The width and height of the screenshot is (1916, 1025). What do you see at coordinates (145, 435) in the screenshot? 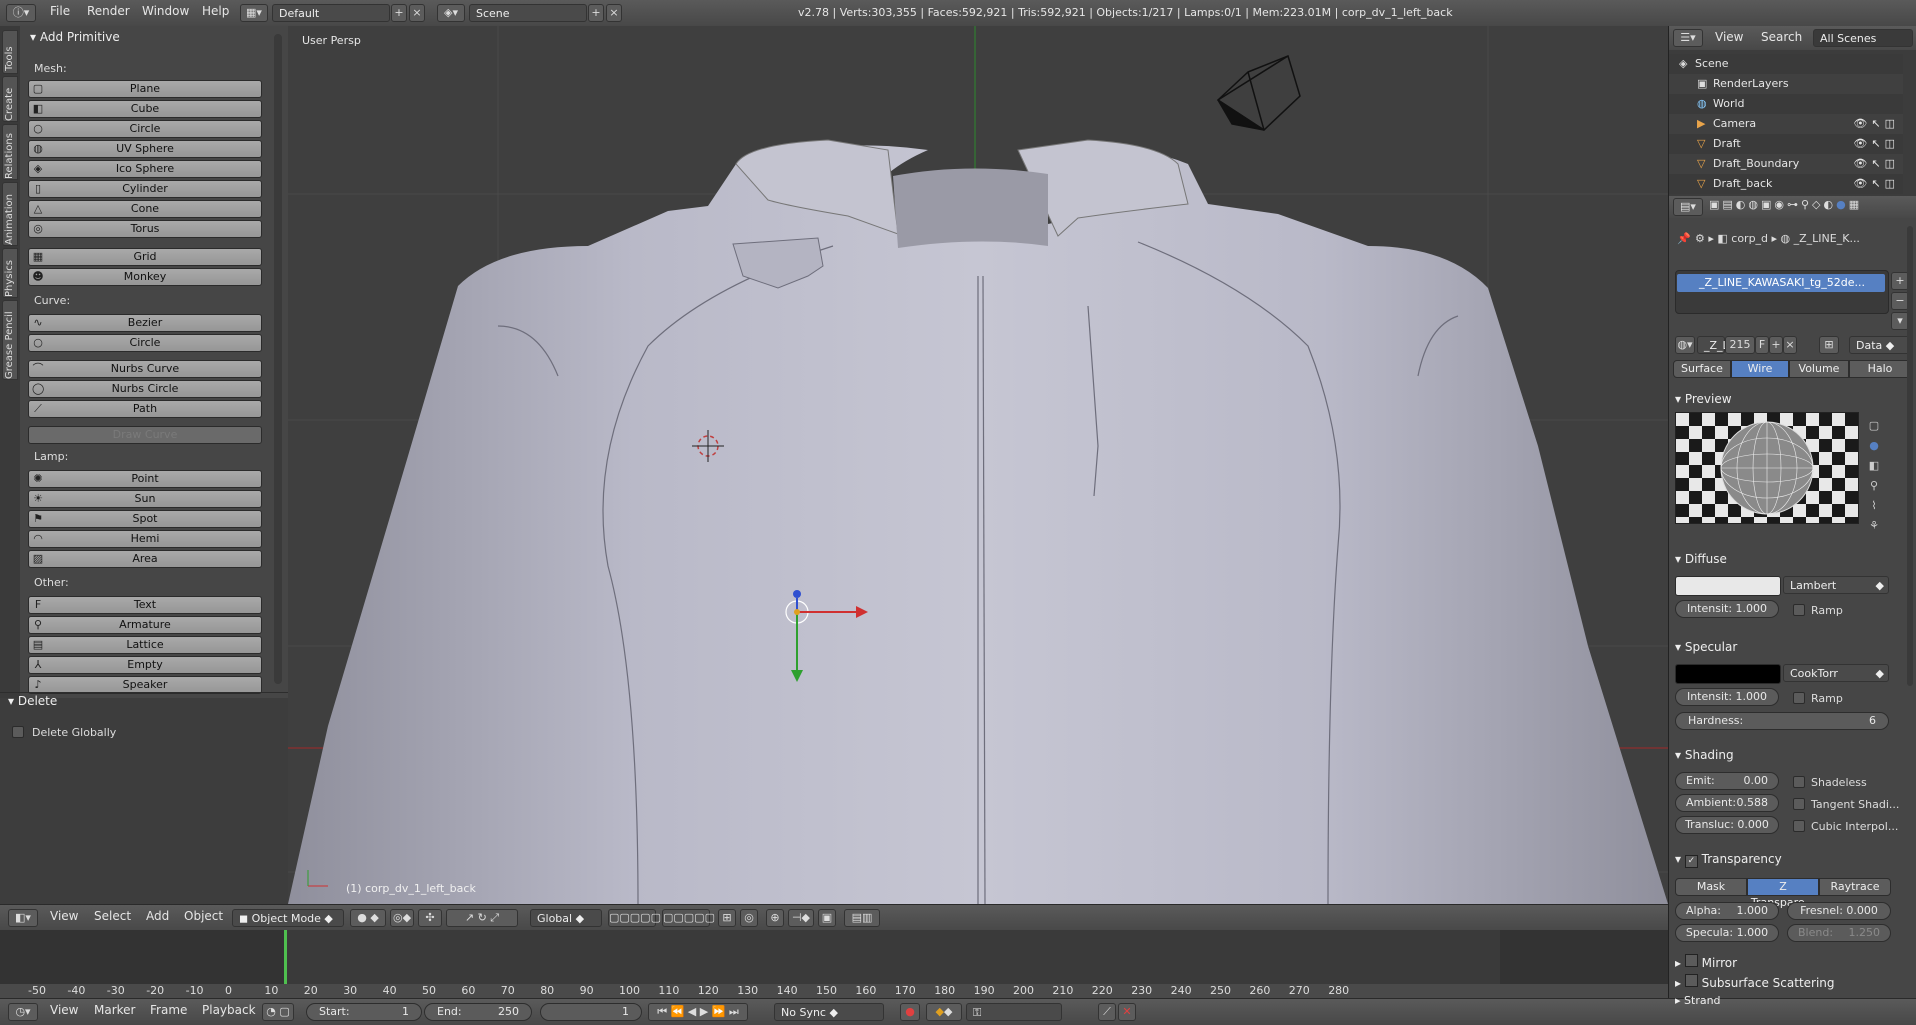
I see `draw-curve-button: Draw Curve` at bounding box center [145, 435].